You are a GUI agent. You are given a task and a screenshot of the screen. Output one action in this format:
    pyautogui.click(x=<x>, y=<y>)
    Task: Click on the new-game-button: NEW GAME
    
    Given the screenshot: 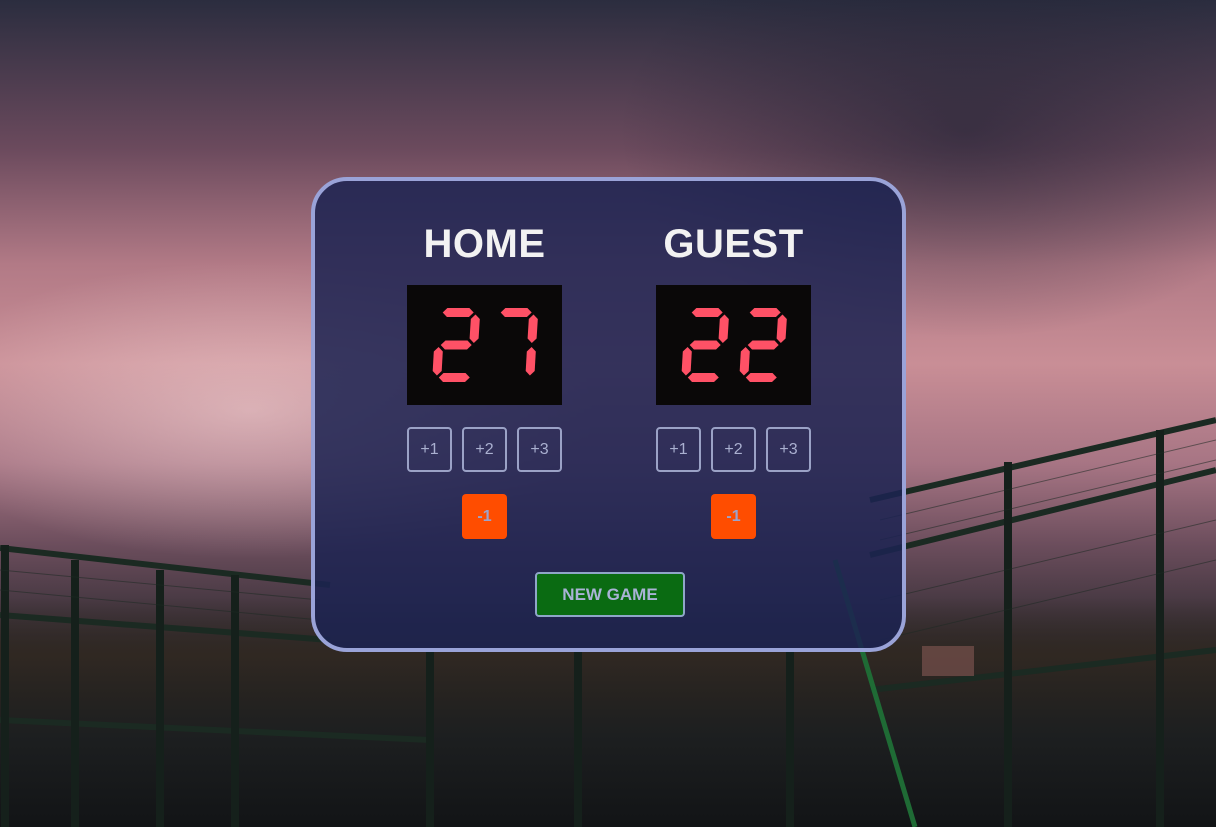 What is the action you would take?
    pyautogui.click(x=610, y=594)
    